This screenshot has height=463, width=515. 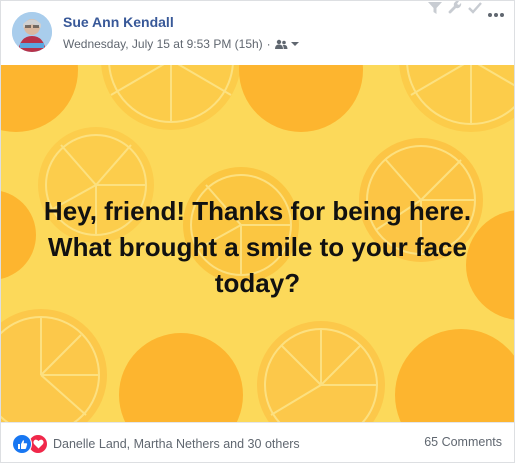 I want to click on comments-count: 65 Comments, so click(x=463, y=442).